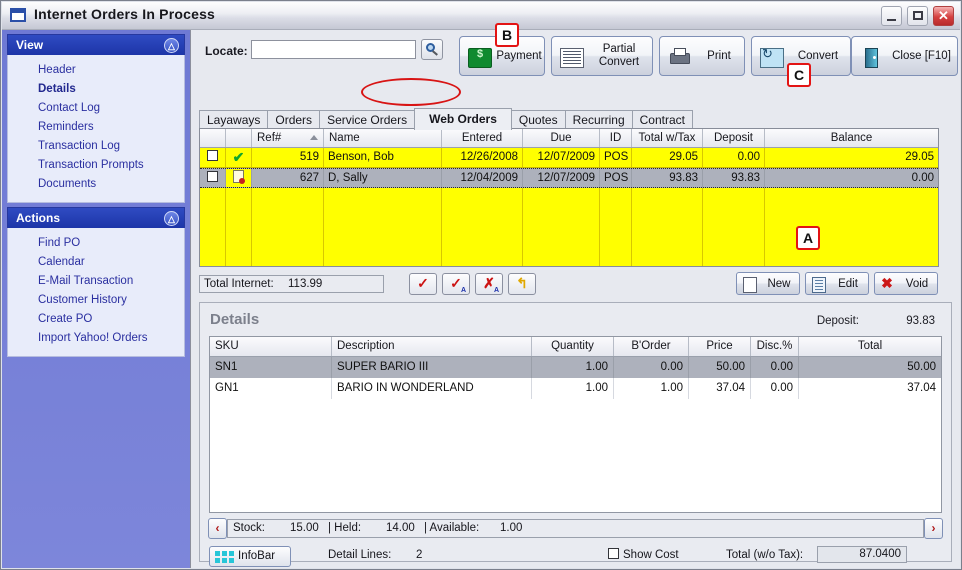 Image resolution: width=962 pixels, height=570 pixels. I want to click on partial-convert-button-label: Partial Convert, so click(619, 56).